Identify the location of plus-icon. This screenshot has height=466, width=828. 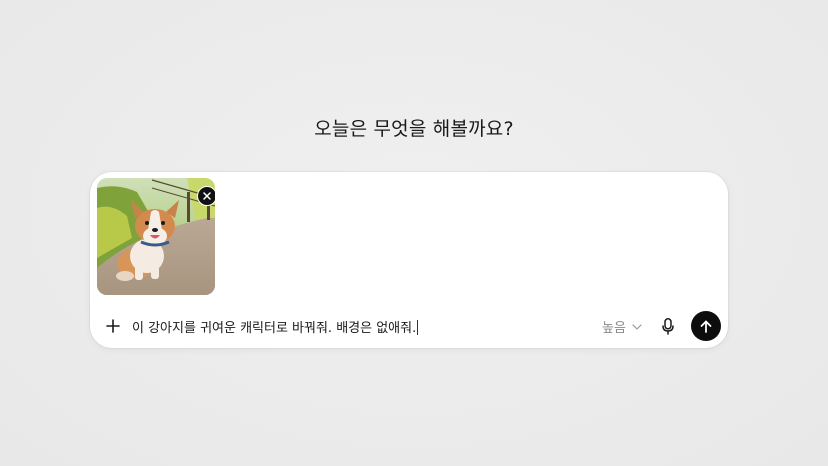
(113, 326).